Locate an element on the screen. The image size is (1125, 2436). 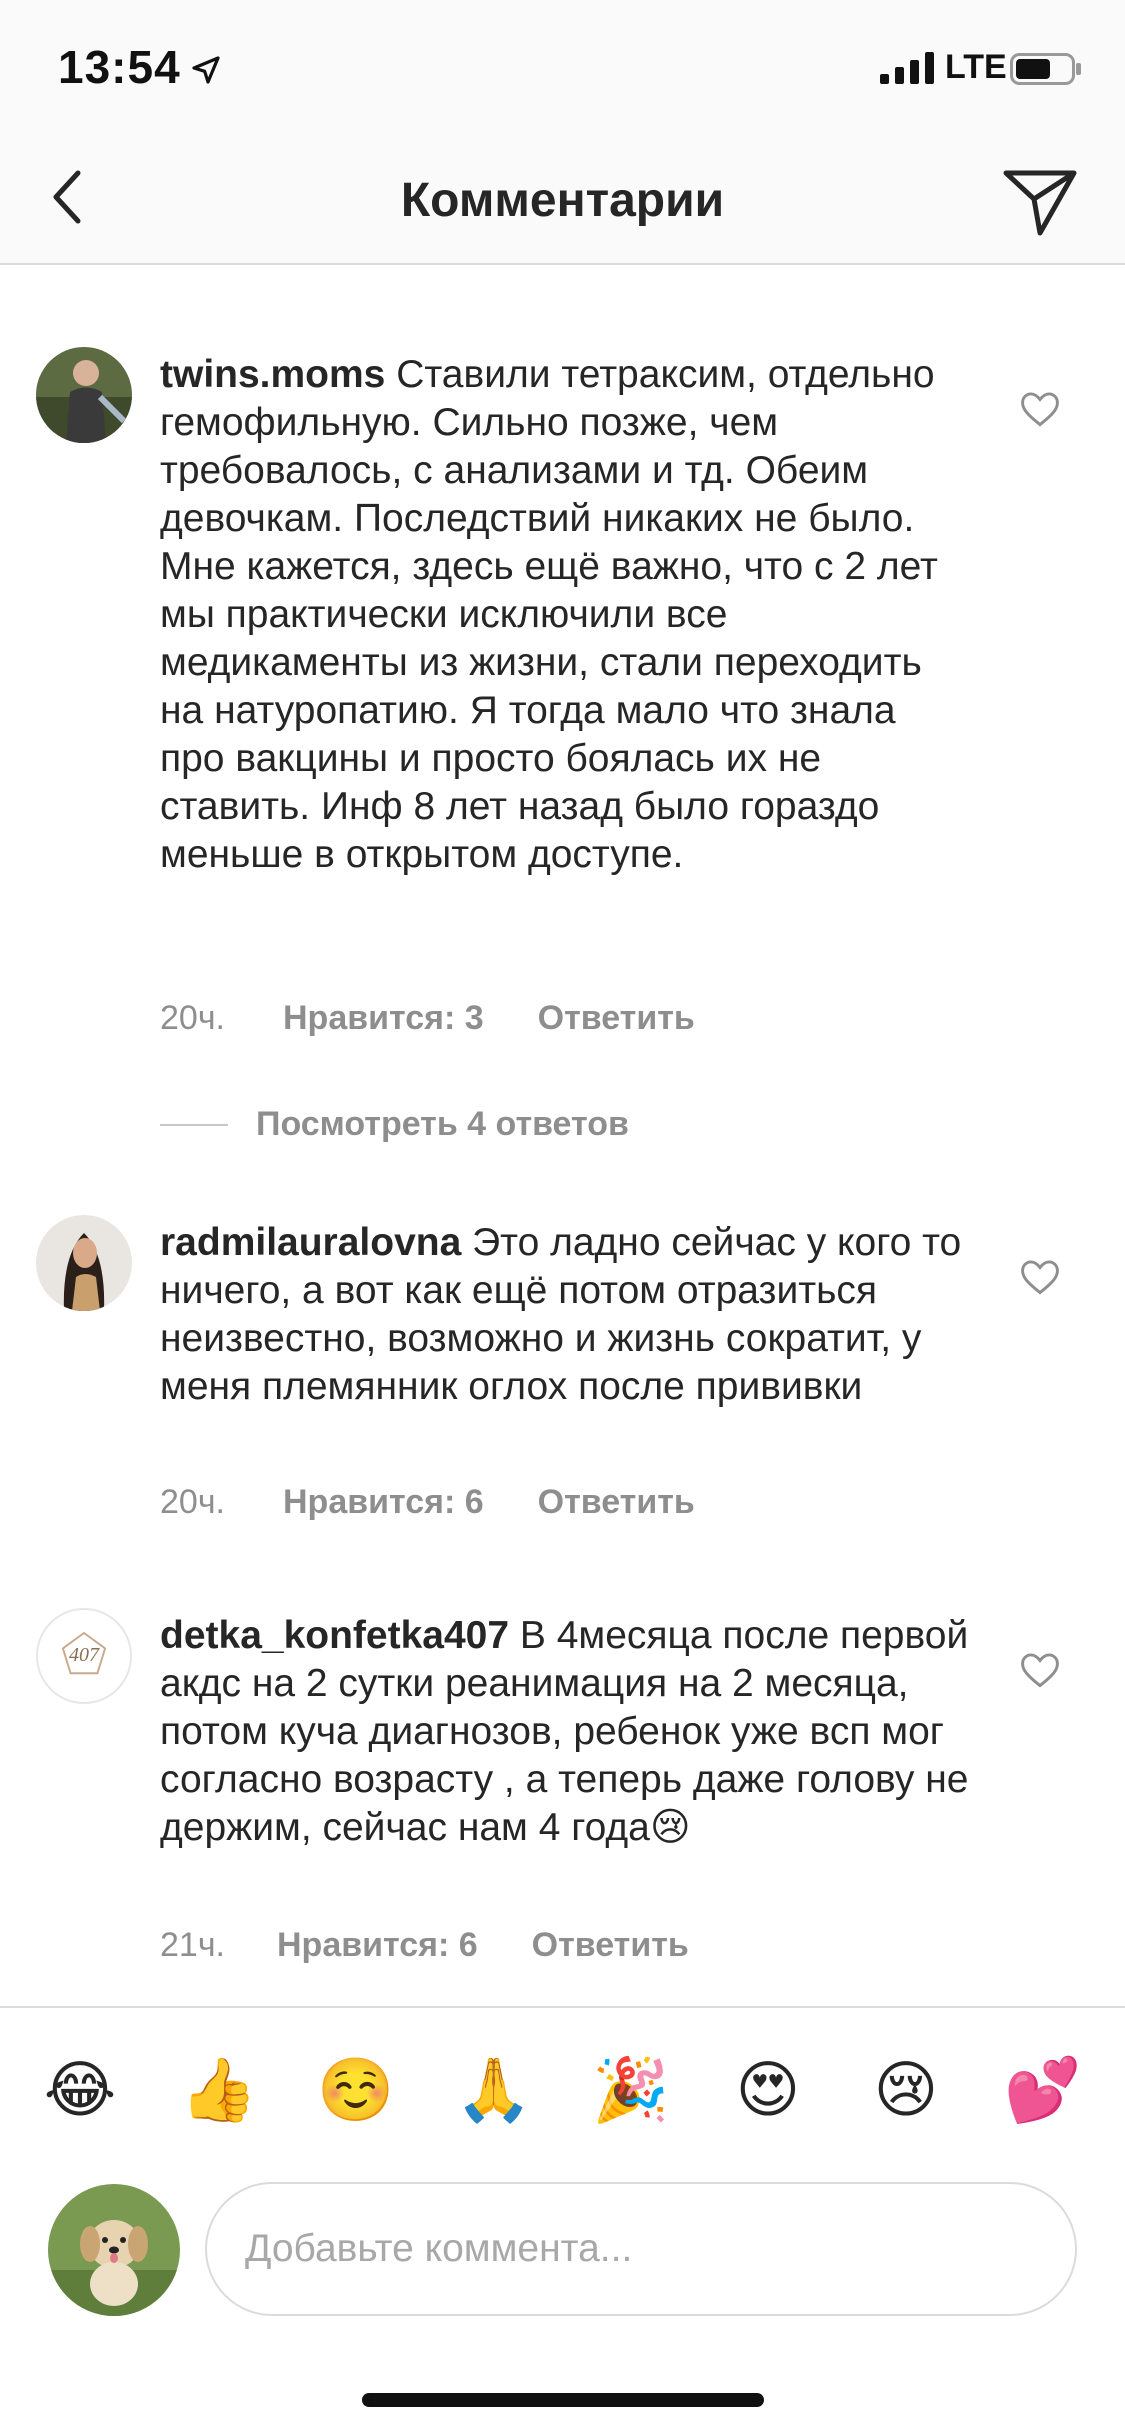
comment-username: radmilauralovna is located at coordinates (310, 1242).